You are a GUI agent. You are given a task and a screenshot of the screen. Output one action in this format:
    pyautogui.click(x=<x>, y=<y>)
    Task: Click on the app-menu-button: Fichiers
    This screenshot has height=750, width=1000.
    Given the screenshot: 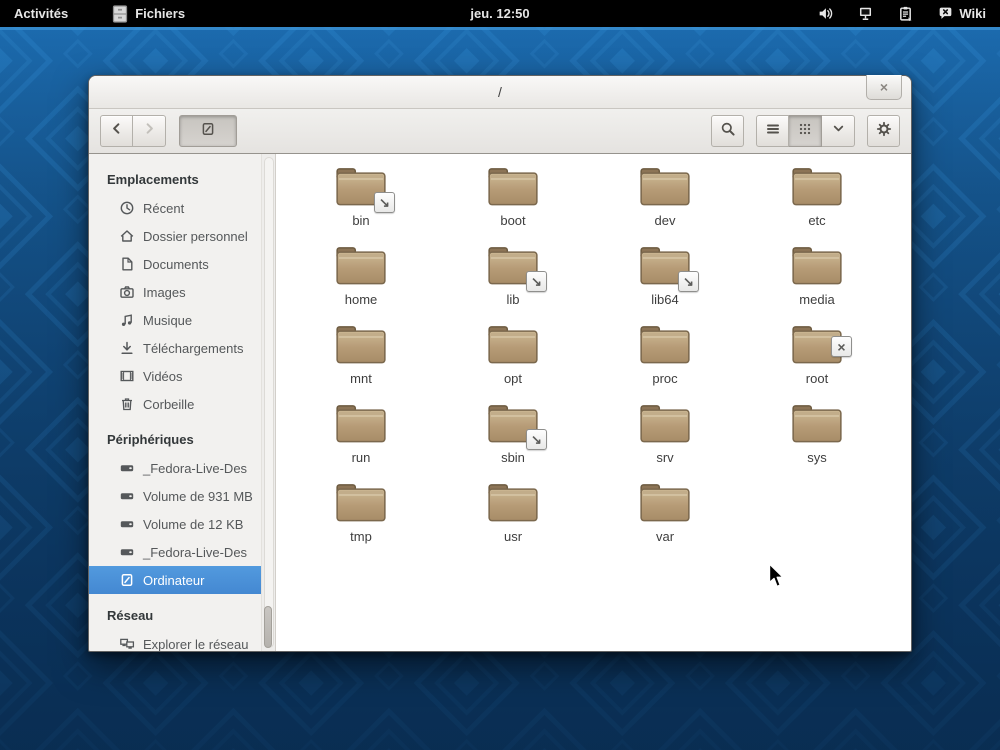 What is the action you would take?
    pyautogui.click(x=147, y=13)
    